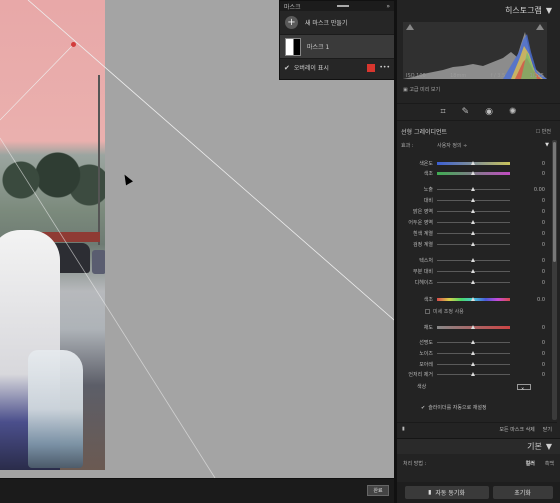 The width and height of the screenshot is (560, 503). I want to click on invert-checkbox: ☐ 반전, so click(543, 131).